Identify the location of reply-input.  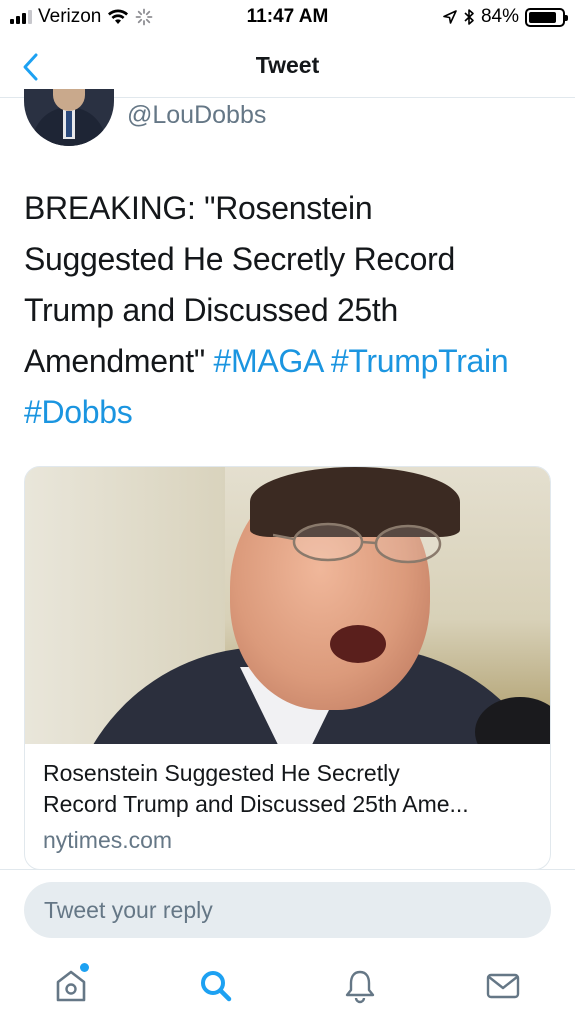
(287, 910).